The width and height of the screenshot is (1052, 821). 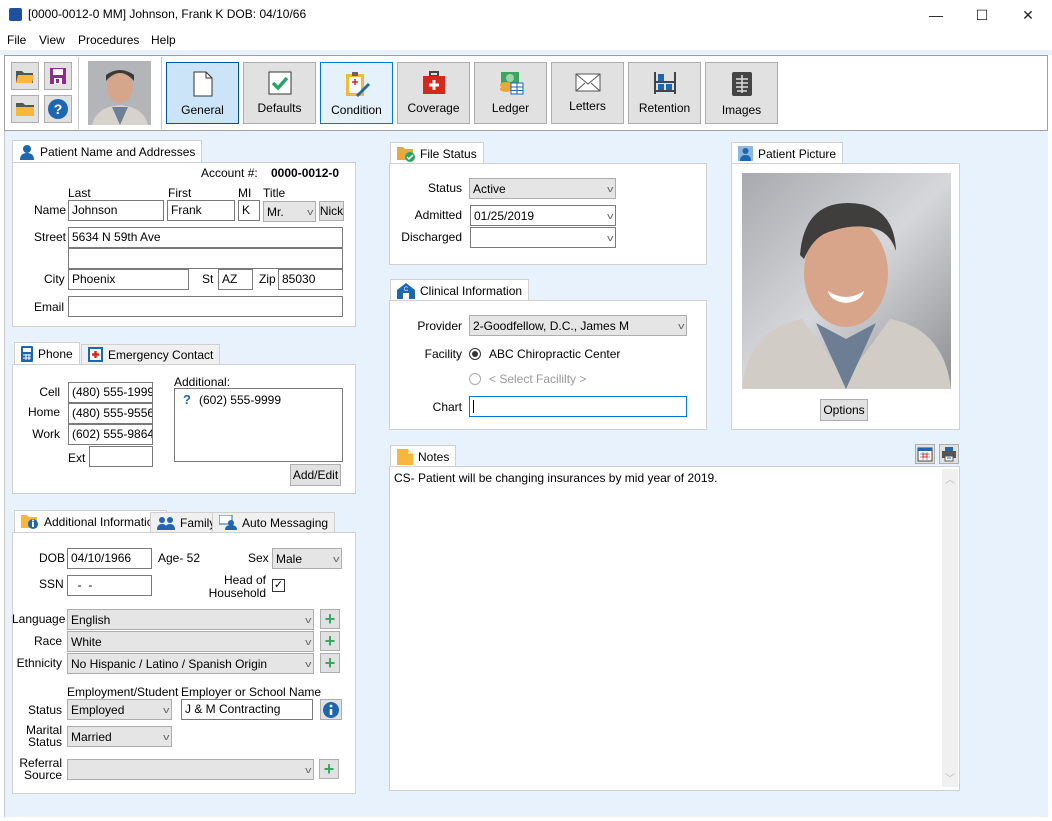 What do you see at coordinates (949, 454) in the screenshot?
I see `notes-print-button` at bounding box center [949, 454].